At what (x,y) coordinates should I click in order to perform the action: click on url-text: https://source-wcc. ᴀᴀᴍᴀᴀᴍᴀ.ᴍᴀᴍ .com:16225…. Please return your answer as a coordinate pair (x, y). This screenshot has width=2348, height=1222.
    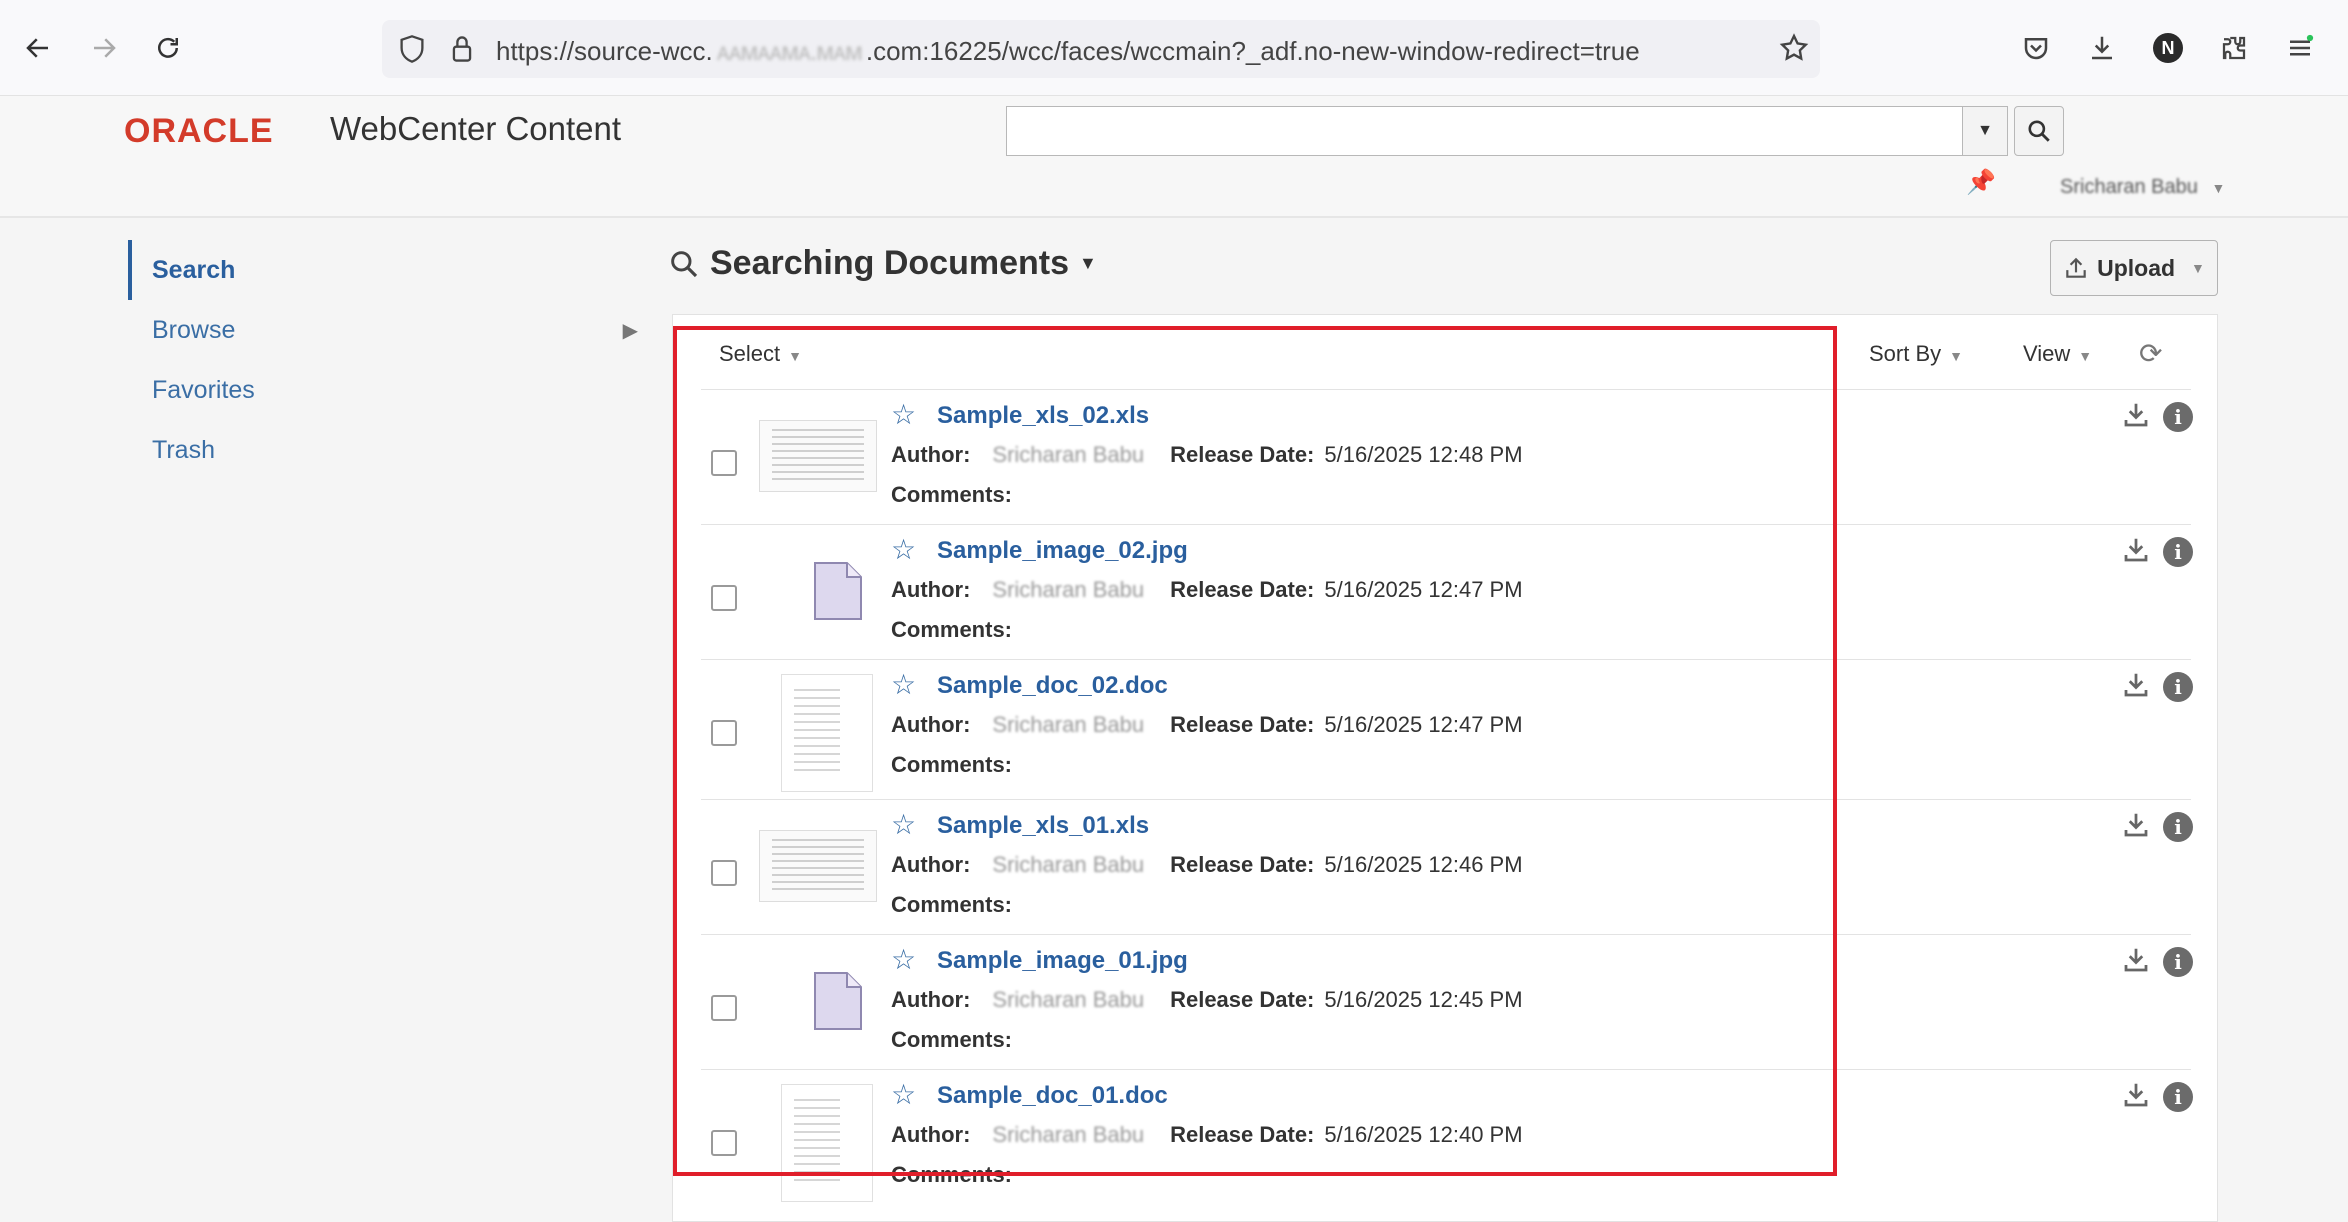
    Looking at the image, I should click on (1068, 51).